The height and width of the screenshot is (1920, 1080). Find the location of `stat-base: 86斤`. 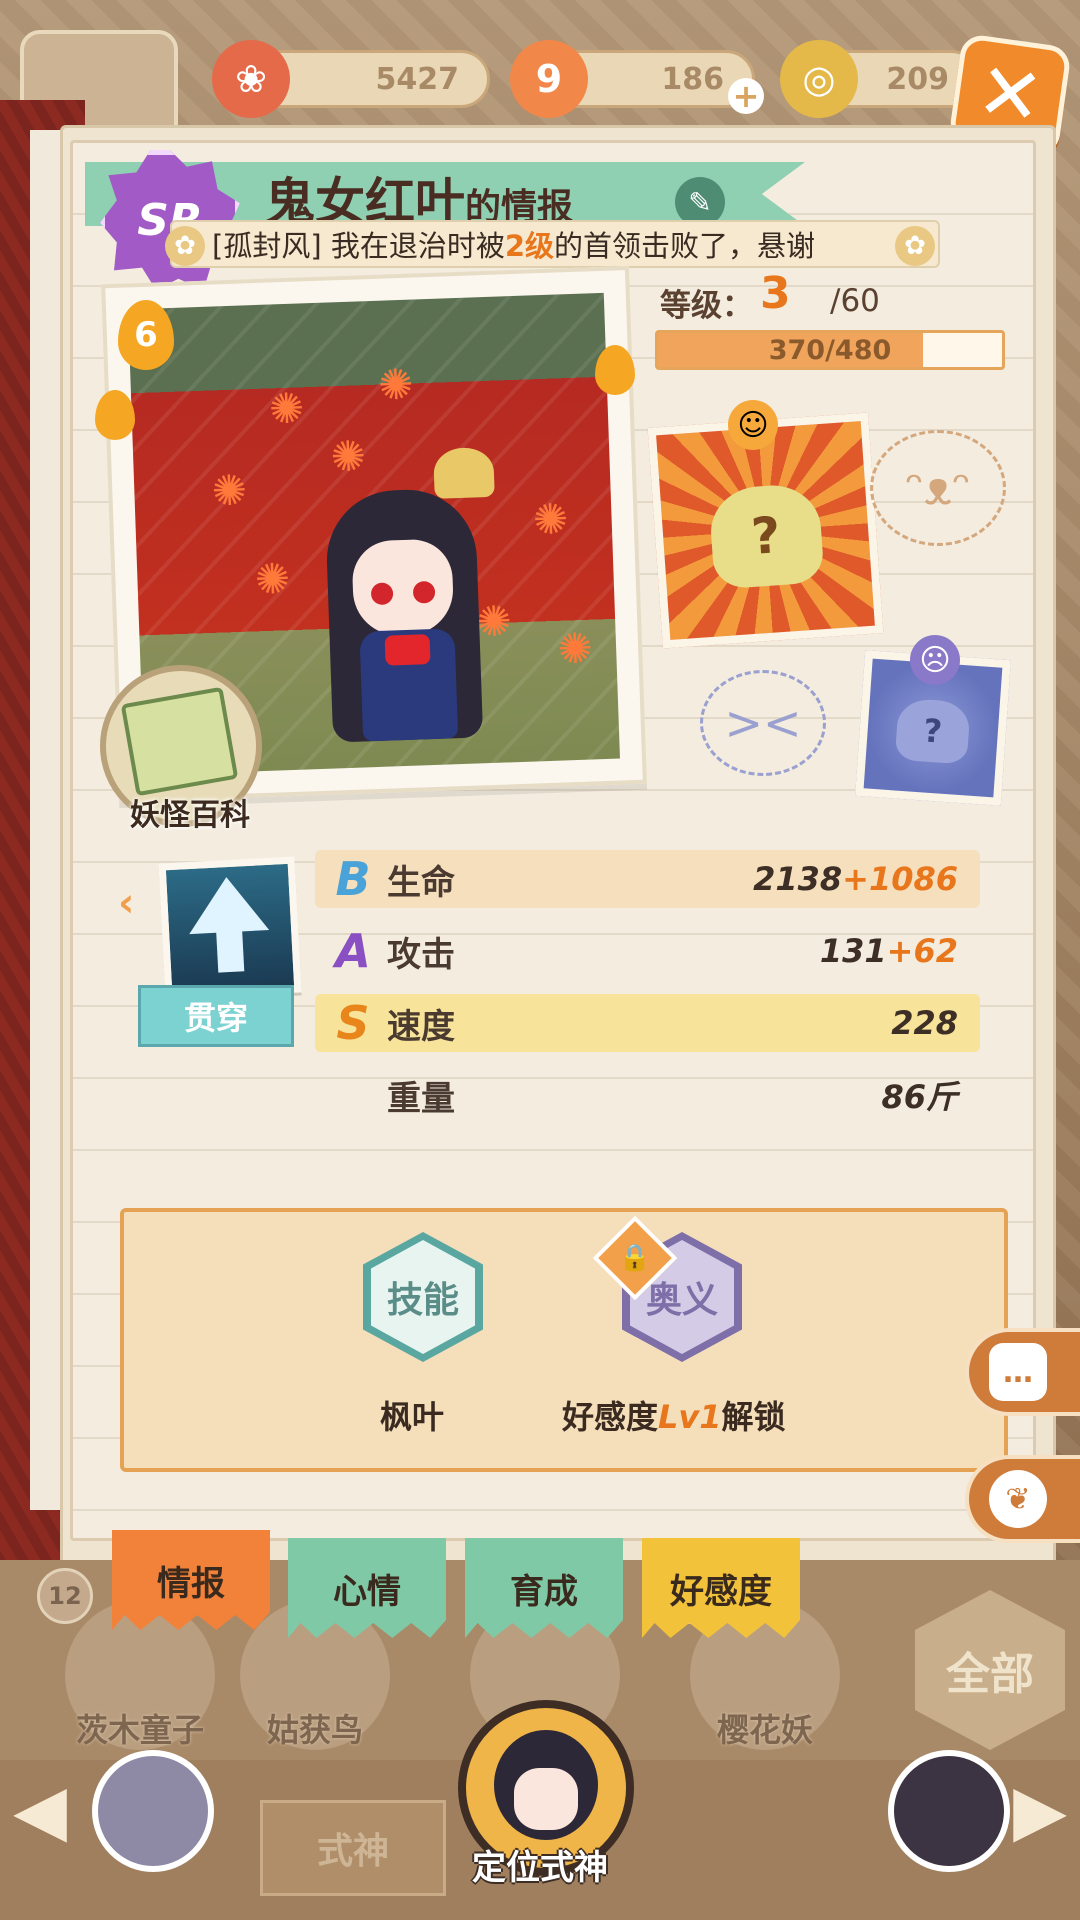

stat-base: 86斤 is located at coordinates (919, 1097).